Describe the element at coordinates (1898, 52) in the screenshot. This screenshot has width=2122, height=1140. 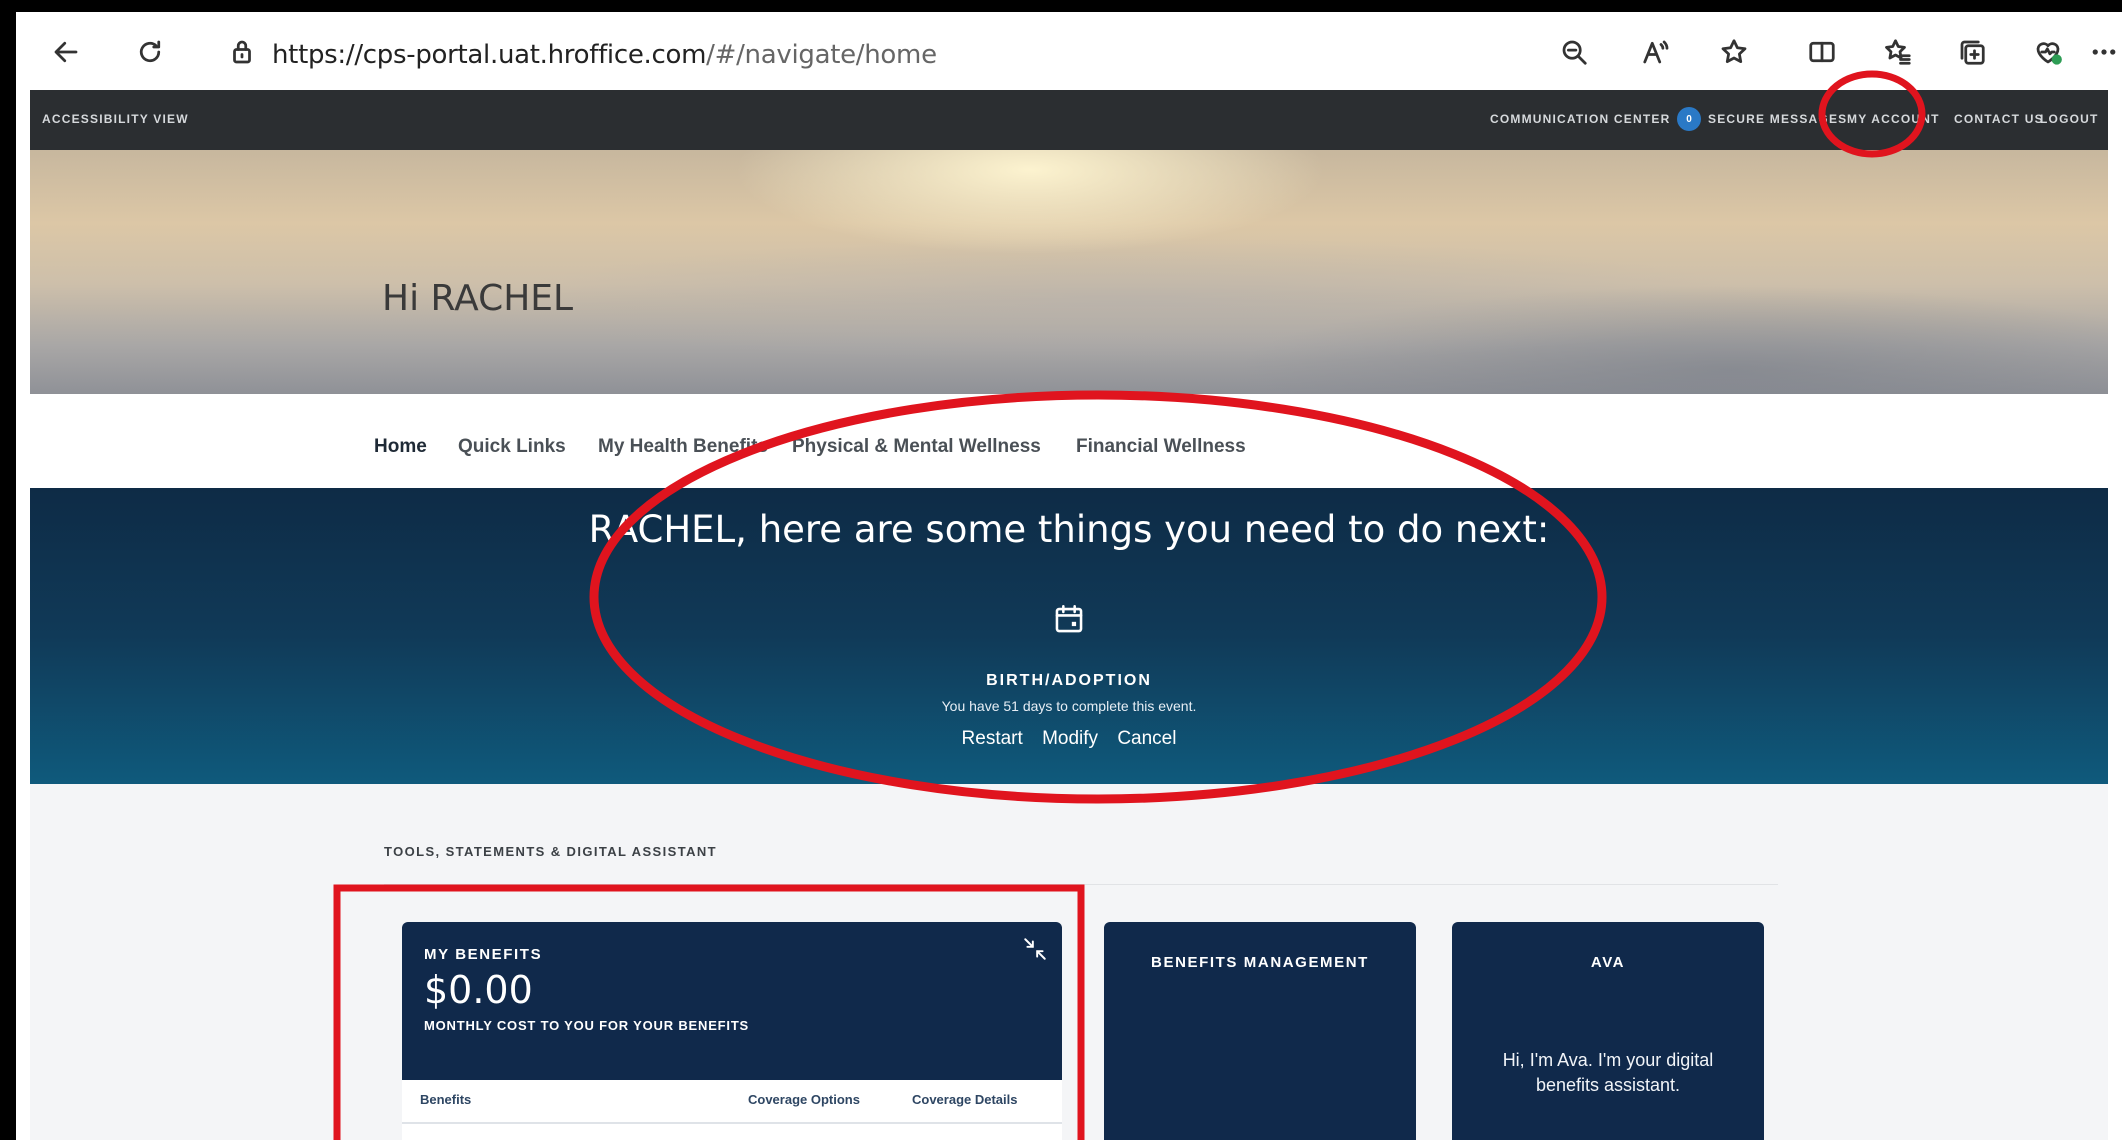
I see `favorites-icon` at that location.